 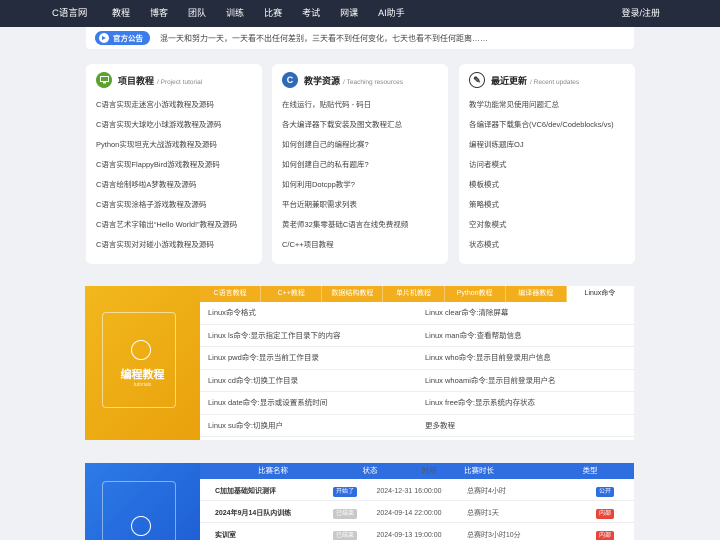 I want to click on list-item: C语言实现涂格子游戏教程及源码, so click(x=174, y=205).